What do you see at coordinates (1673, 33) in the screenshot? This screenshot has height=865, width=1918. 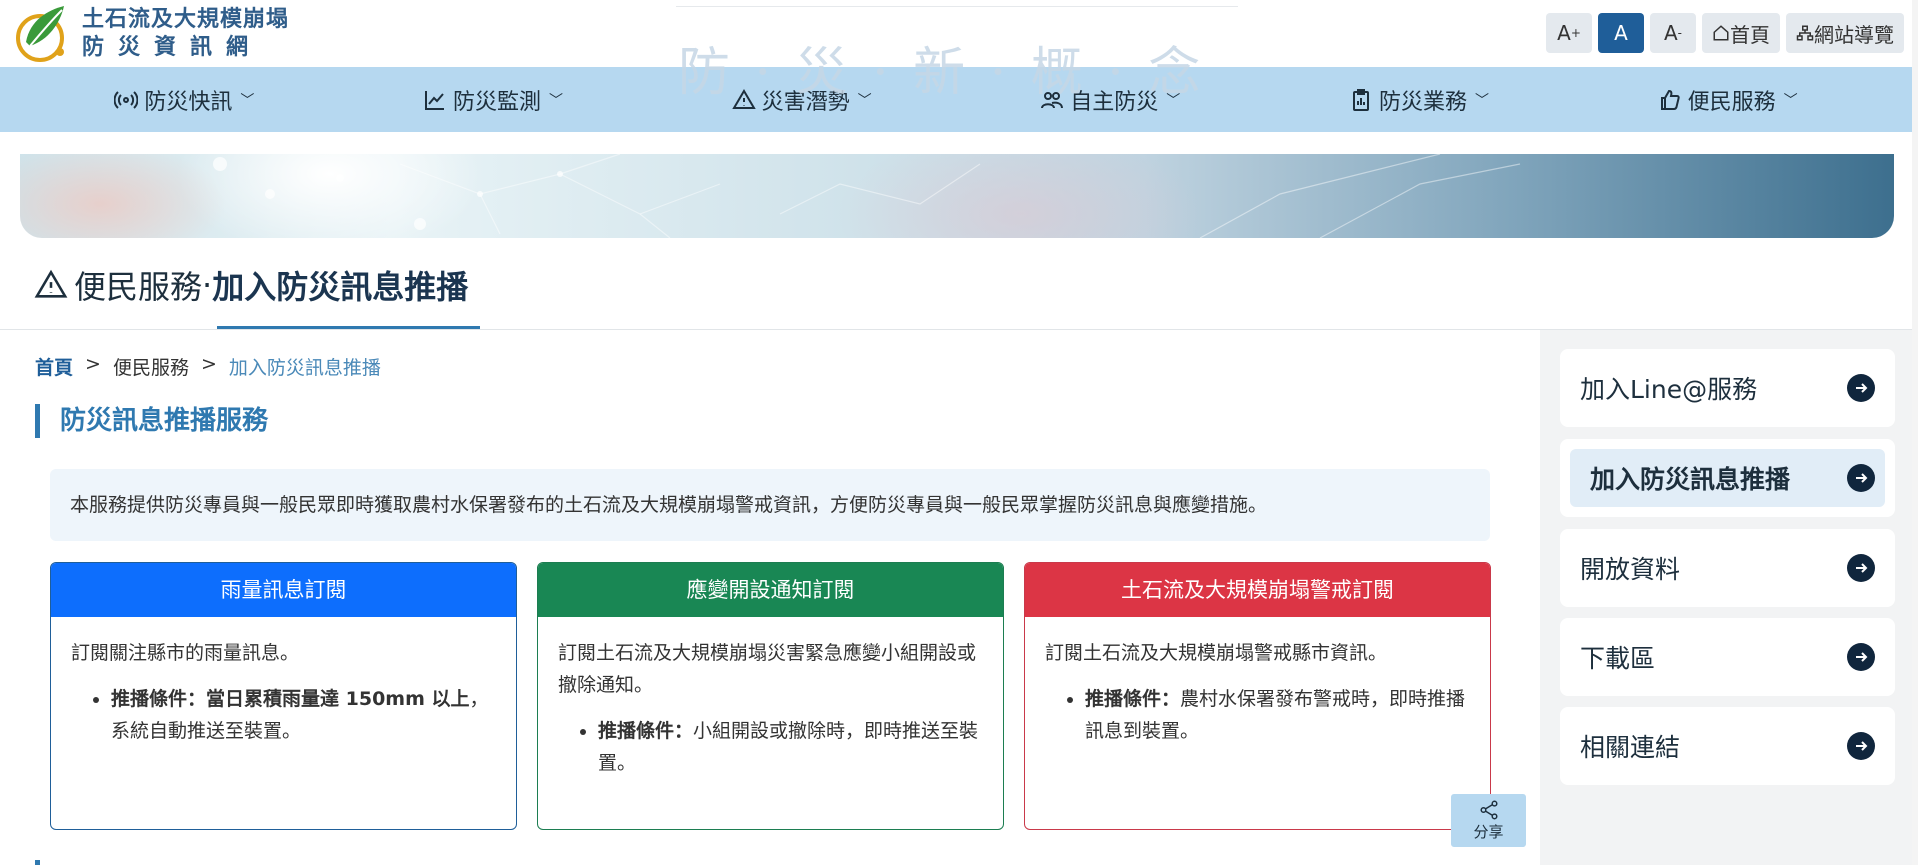 I see `font-size-small-button: A-` at bounding box center [1673, 33].